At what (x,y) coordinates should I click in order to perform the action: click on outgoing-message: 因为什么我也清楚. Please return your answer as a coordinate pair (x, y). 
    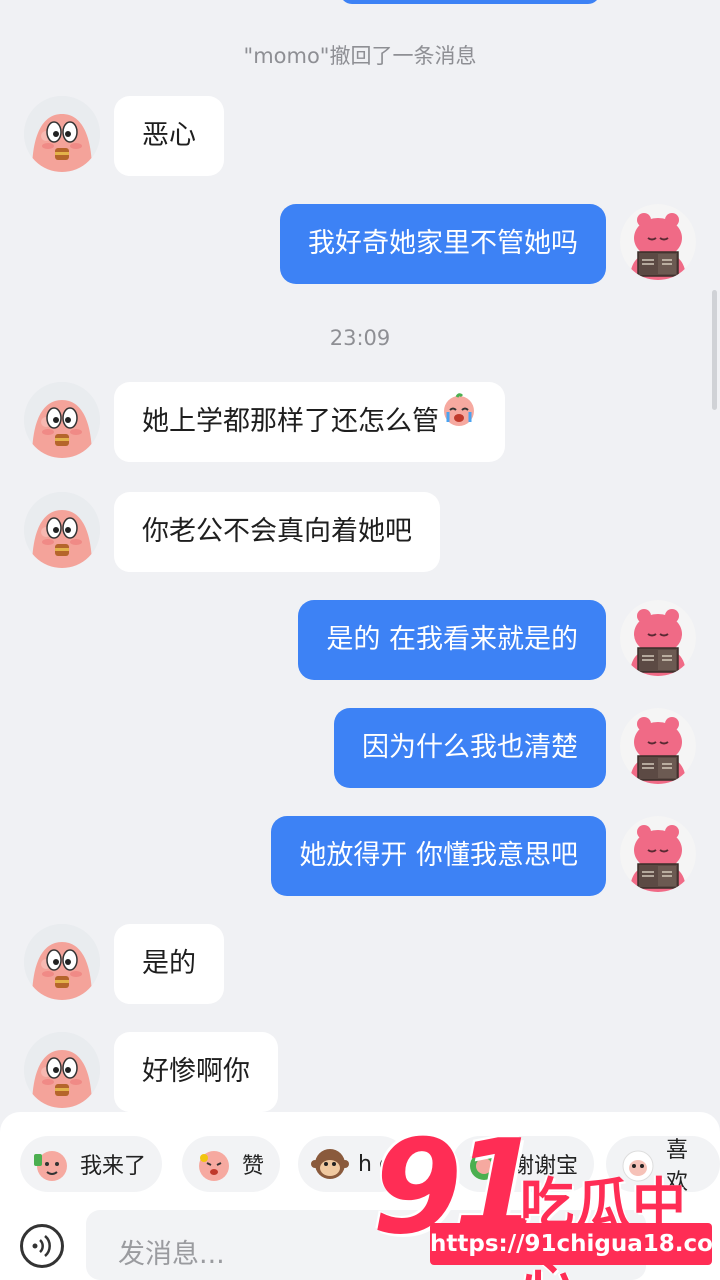
    Looking at the image, I should click on (470, 748).